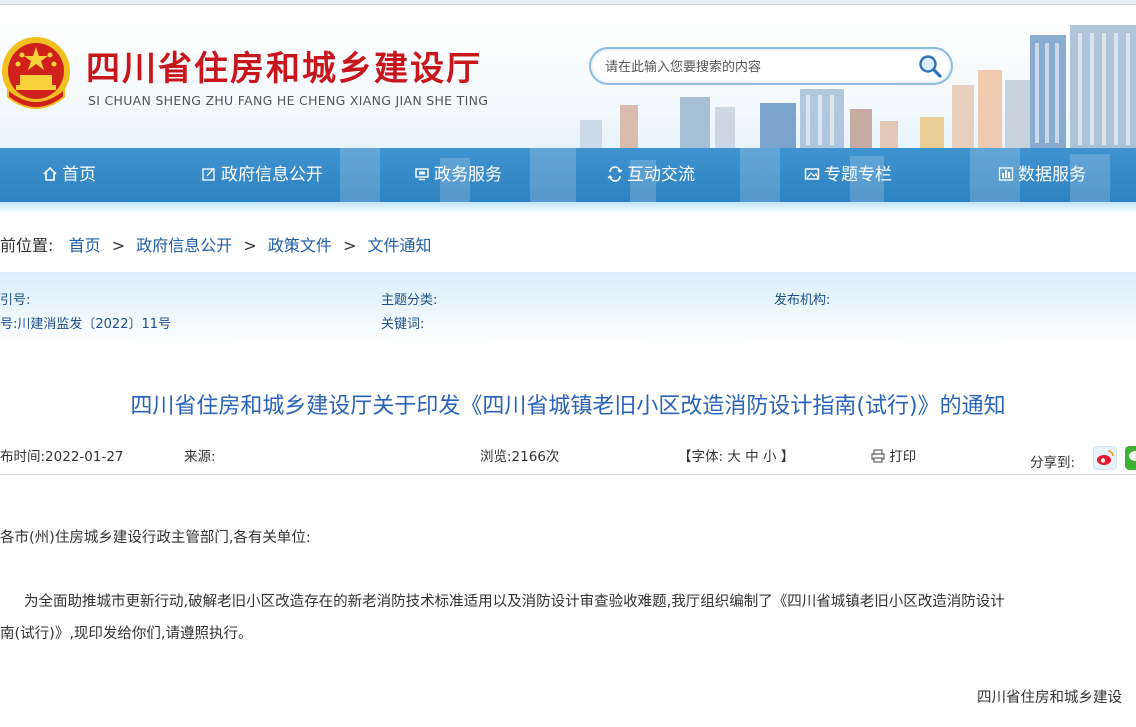 The height and width of the screenshot is (727, 1136). I want to click on print-button: 打印, so click(893, 455).